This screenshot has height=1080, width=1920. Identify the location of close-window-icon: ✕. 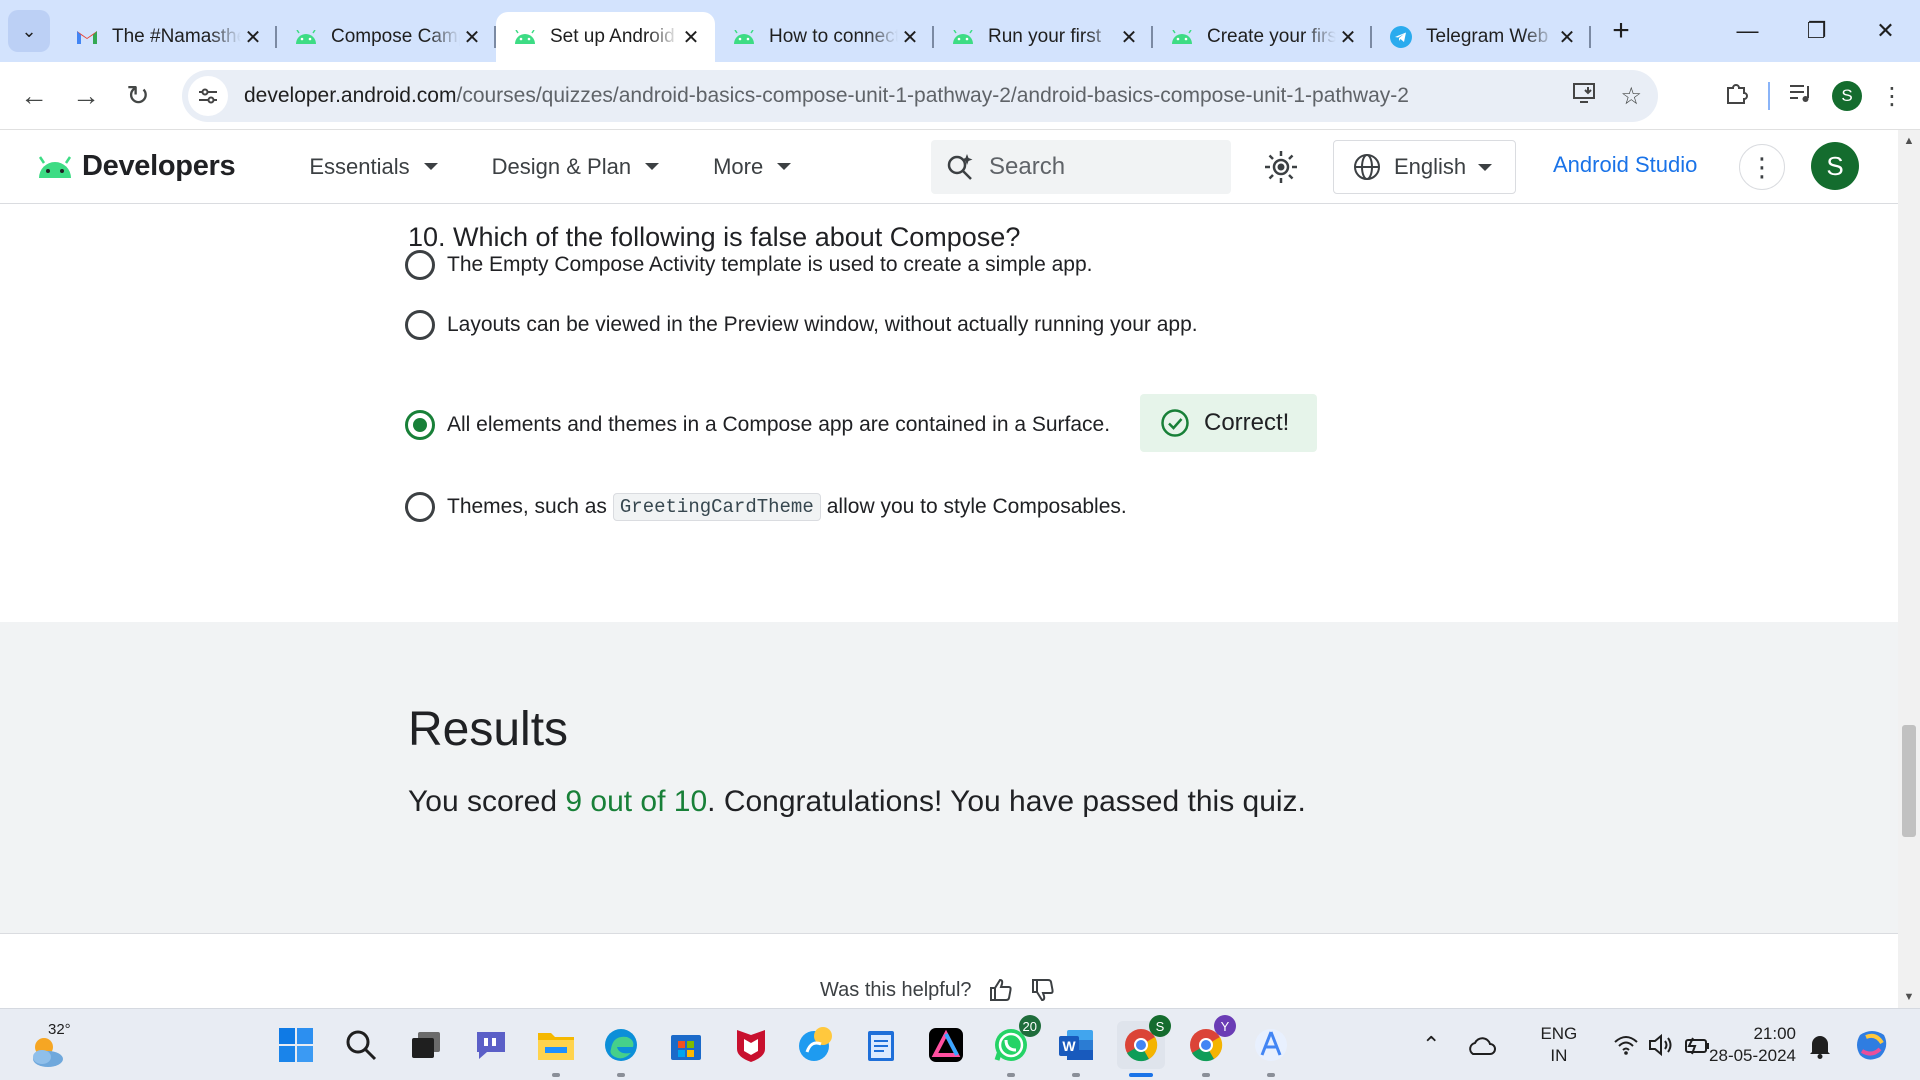
(1885, 31).